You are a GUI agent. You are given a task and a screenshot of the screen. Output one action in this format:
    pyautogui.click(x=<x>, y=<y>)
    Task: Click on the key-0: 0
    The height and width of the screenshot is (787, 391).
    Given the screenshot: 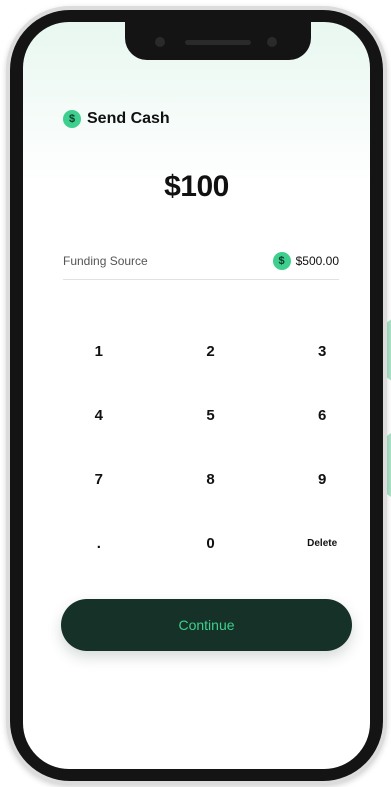 What is the action you would take?
    pyautogui.click(x=211, y=543)
    